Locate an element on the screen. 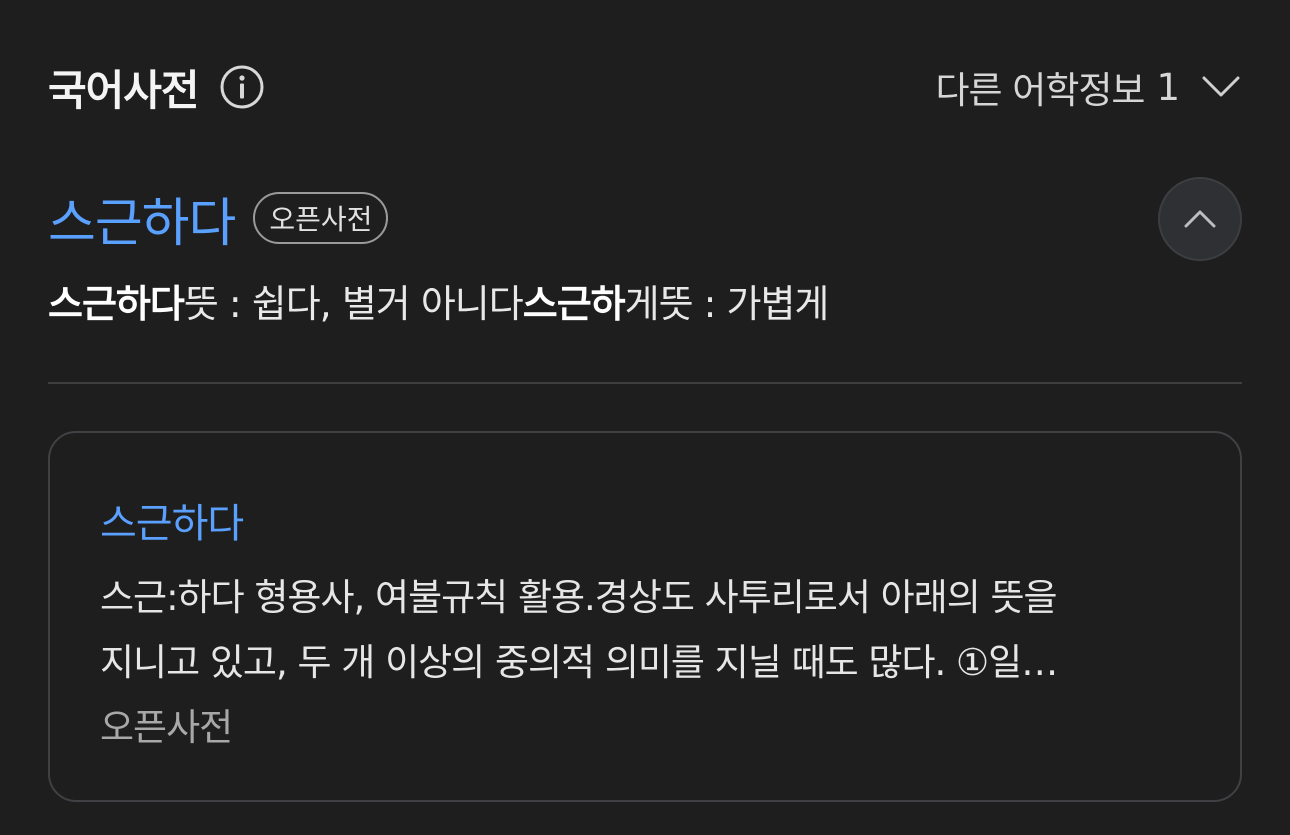  chevron-up-icon is located at coordinates (1200, 219).